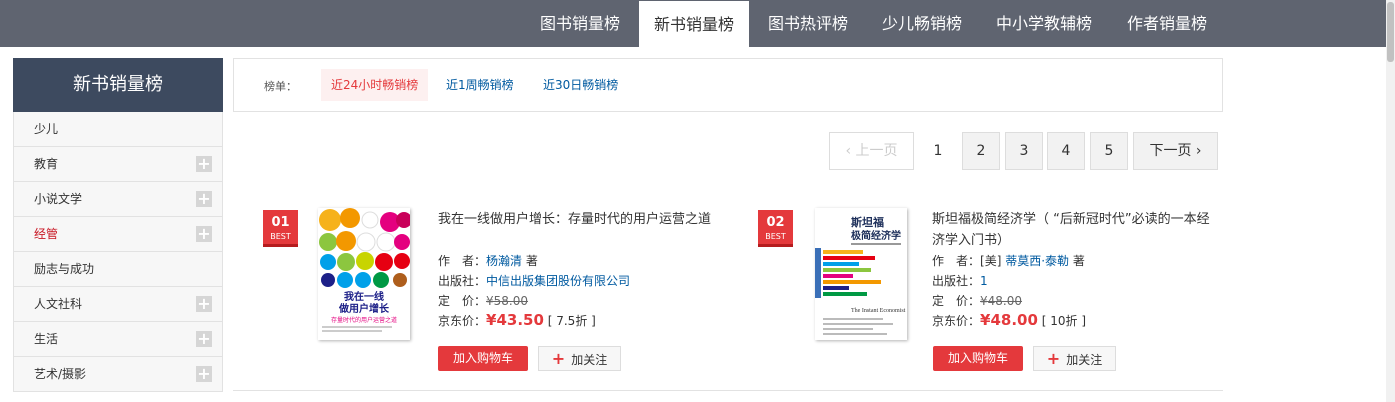 The image size is (1395, 402). Describe the element at coordinates (280, 228) in the screenshot. I see `rank-badge: 01 BEST` at that location.